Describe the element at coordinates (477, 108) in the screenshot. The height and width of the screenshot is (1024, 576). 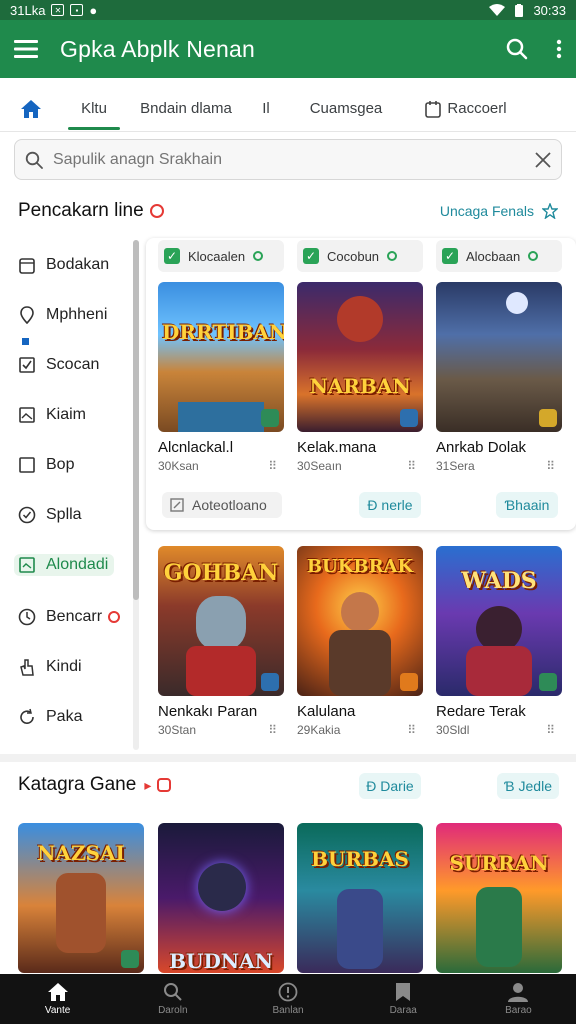
I see `tab-label: Raccoerl` at that location.